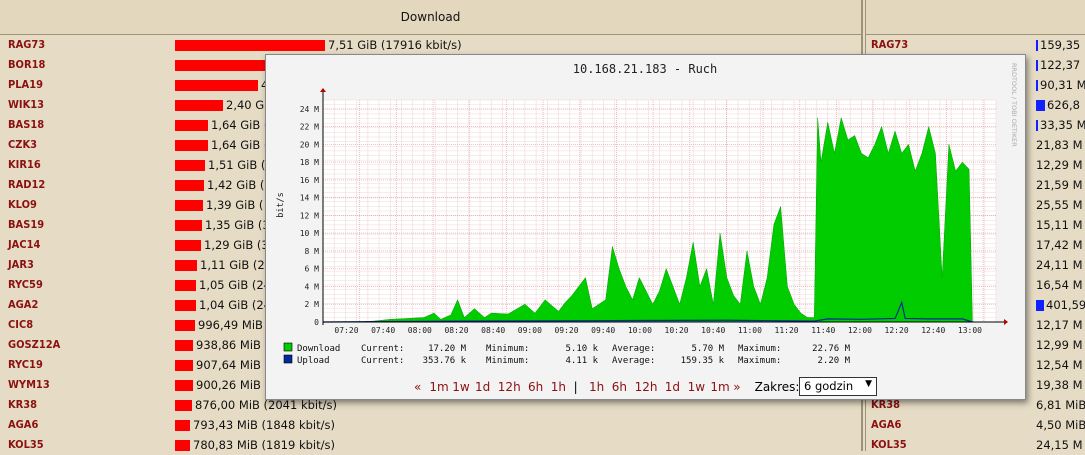 This screenshot has height=455, width=1085. I want to click on host-link: WYM13, so click(29, 384).